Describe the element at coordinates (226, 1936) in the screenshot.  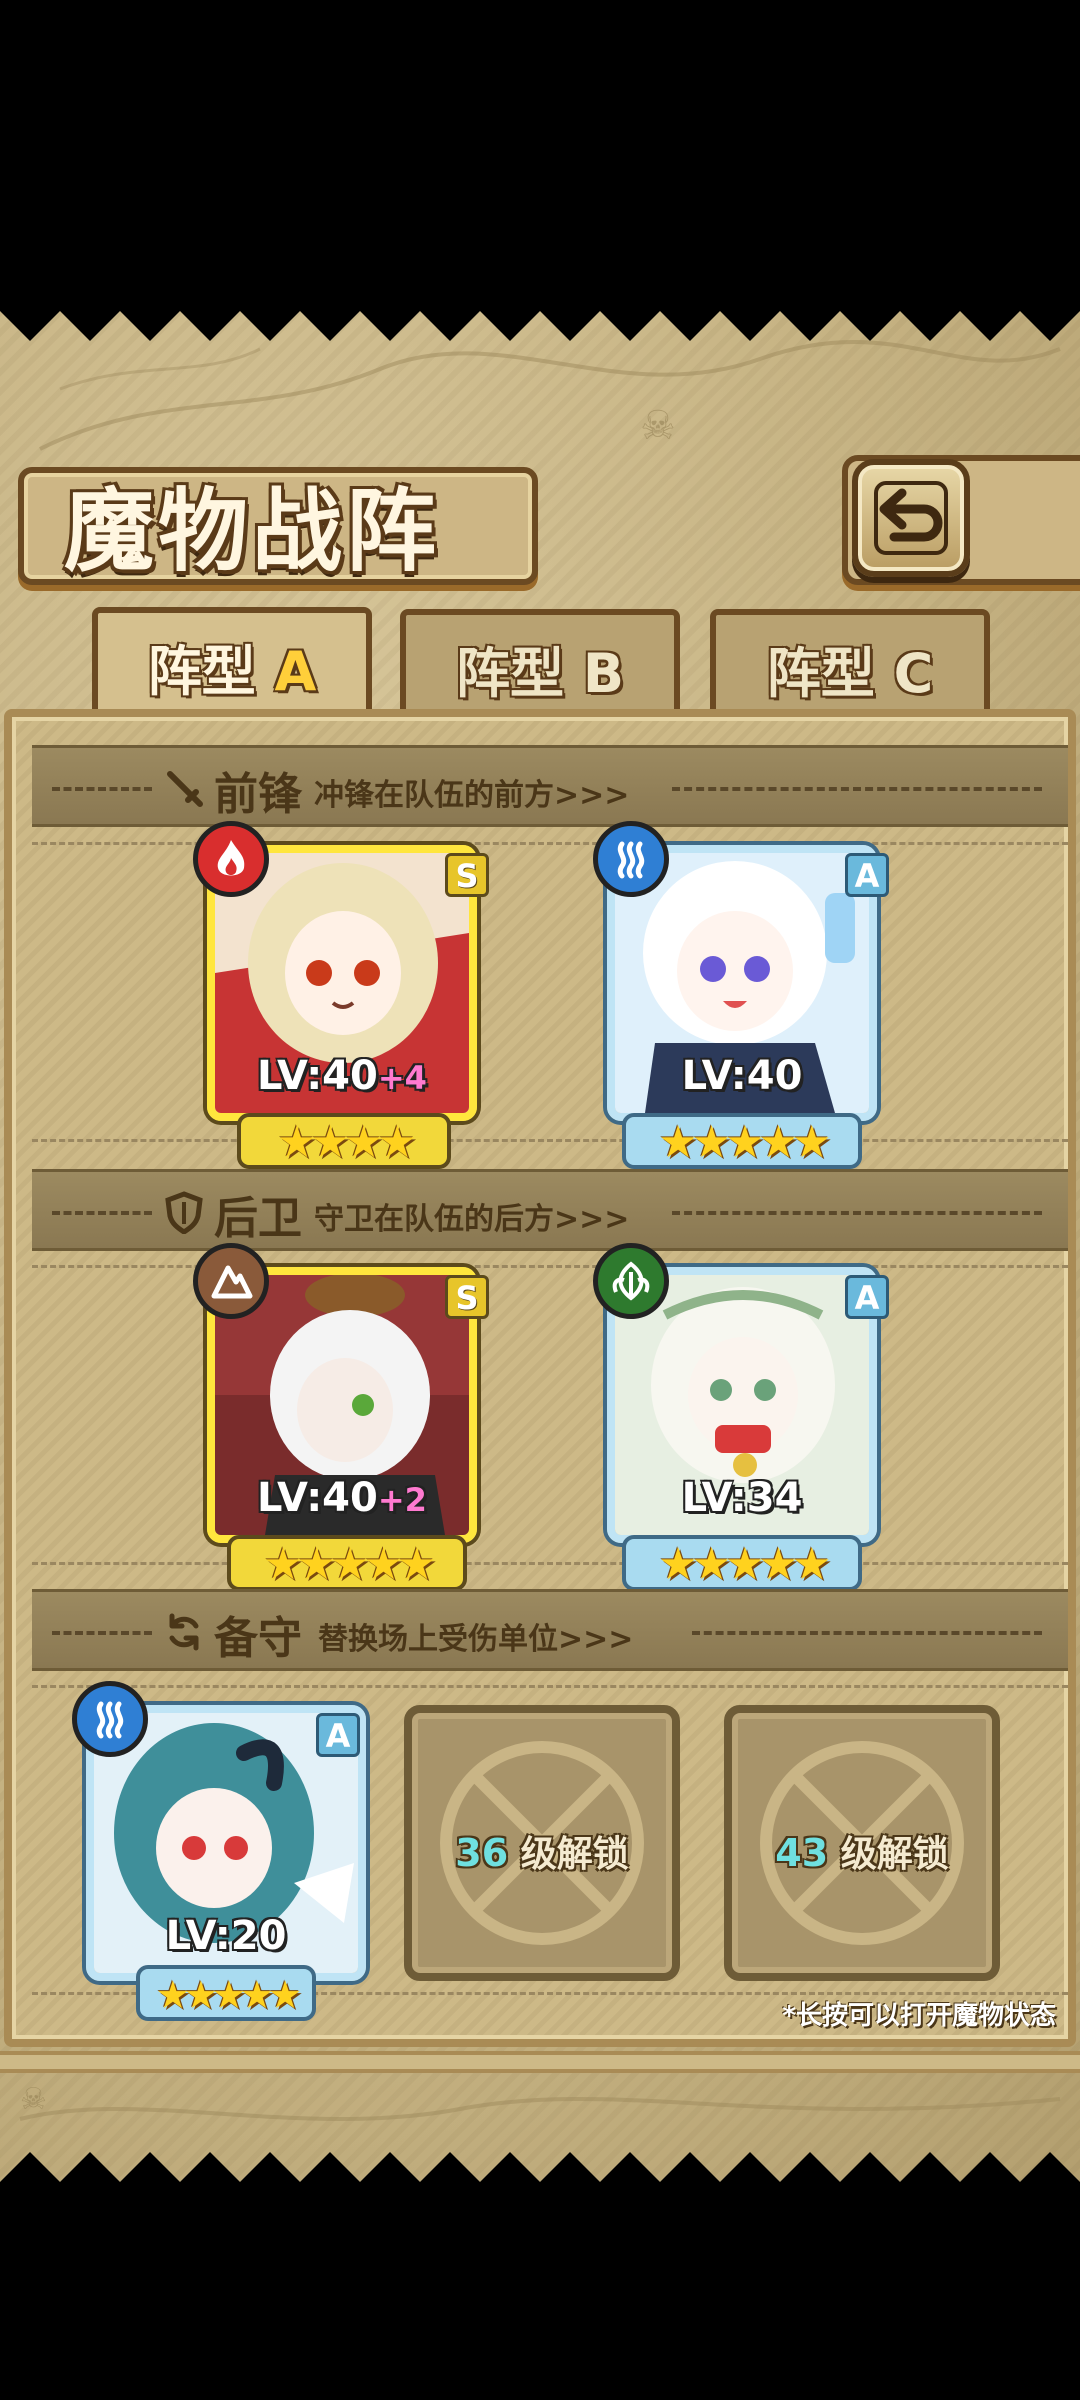
I see `unit-level: LV:20` at that location.